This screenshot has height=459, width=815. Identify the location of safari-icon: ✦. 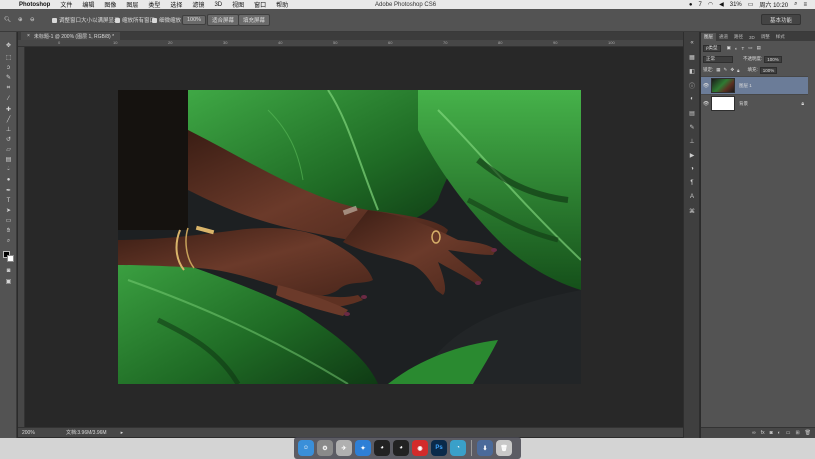
(363, 448).